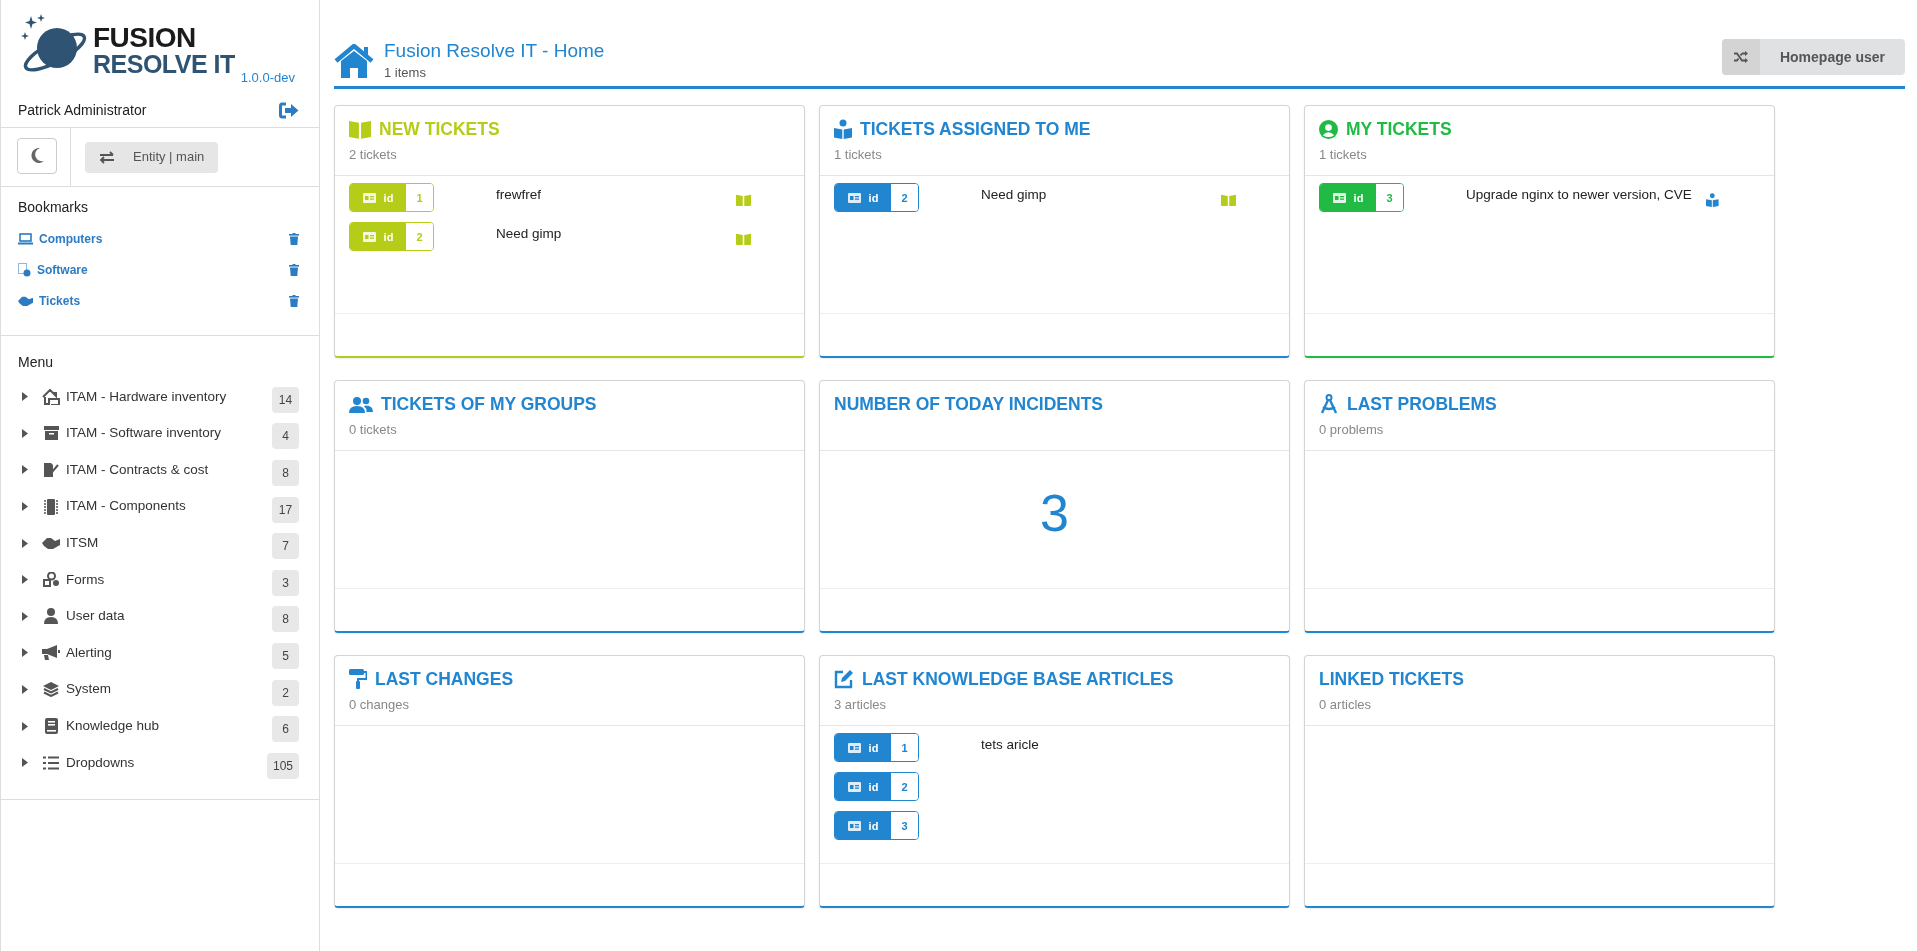 Image resolution: width=1917 pixels, height=951 pixels. Describe the element at coordinates (54, 207) in the screenshot. I see `section-title: Bookmarks` at that location.